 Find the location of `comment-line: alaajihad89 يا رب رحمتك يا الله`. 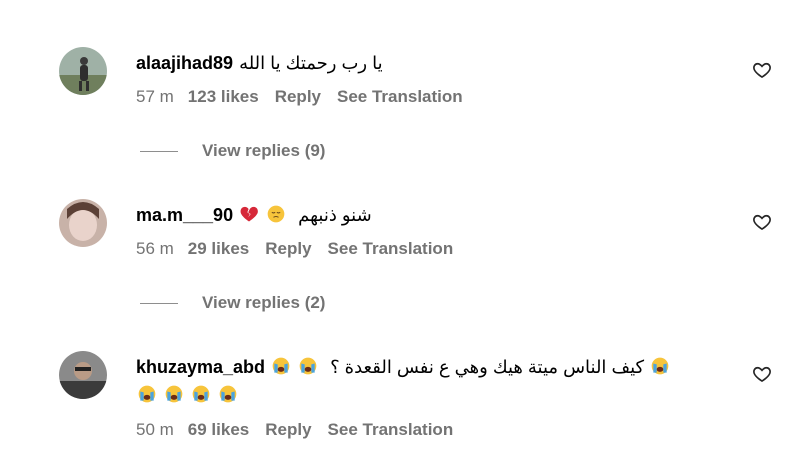

comment-line: alaajihad89 يا رب رحمتك يا الله is located at coordinates (436, 63).